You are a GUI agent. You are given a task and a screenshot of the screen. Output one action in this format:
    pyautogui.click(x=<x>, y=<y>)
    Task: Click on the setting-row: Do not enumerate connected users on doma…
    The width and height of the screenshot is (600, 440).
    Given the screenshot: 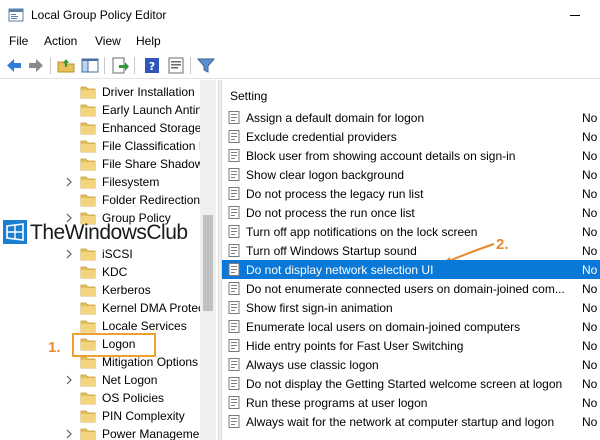 What is the action you would take?
    pyautogui.click(x=411, y=288)
    